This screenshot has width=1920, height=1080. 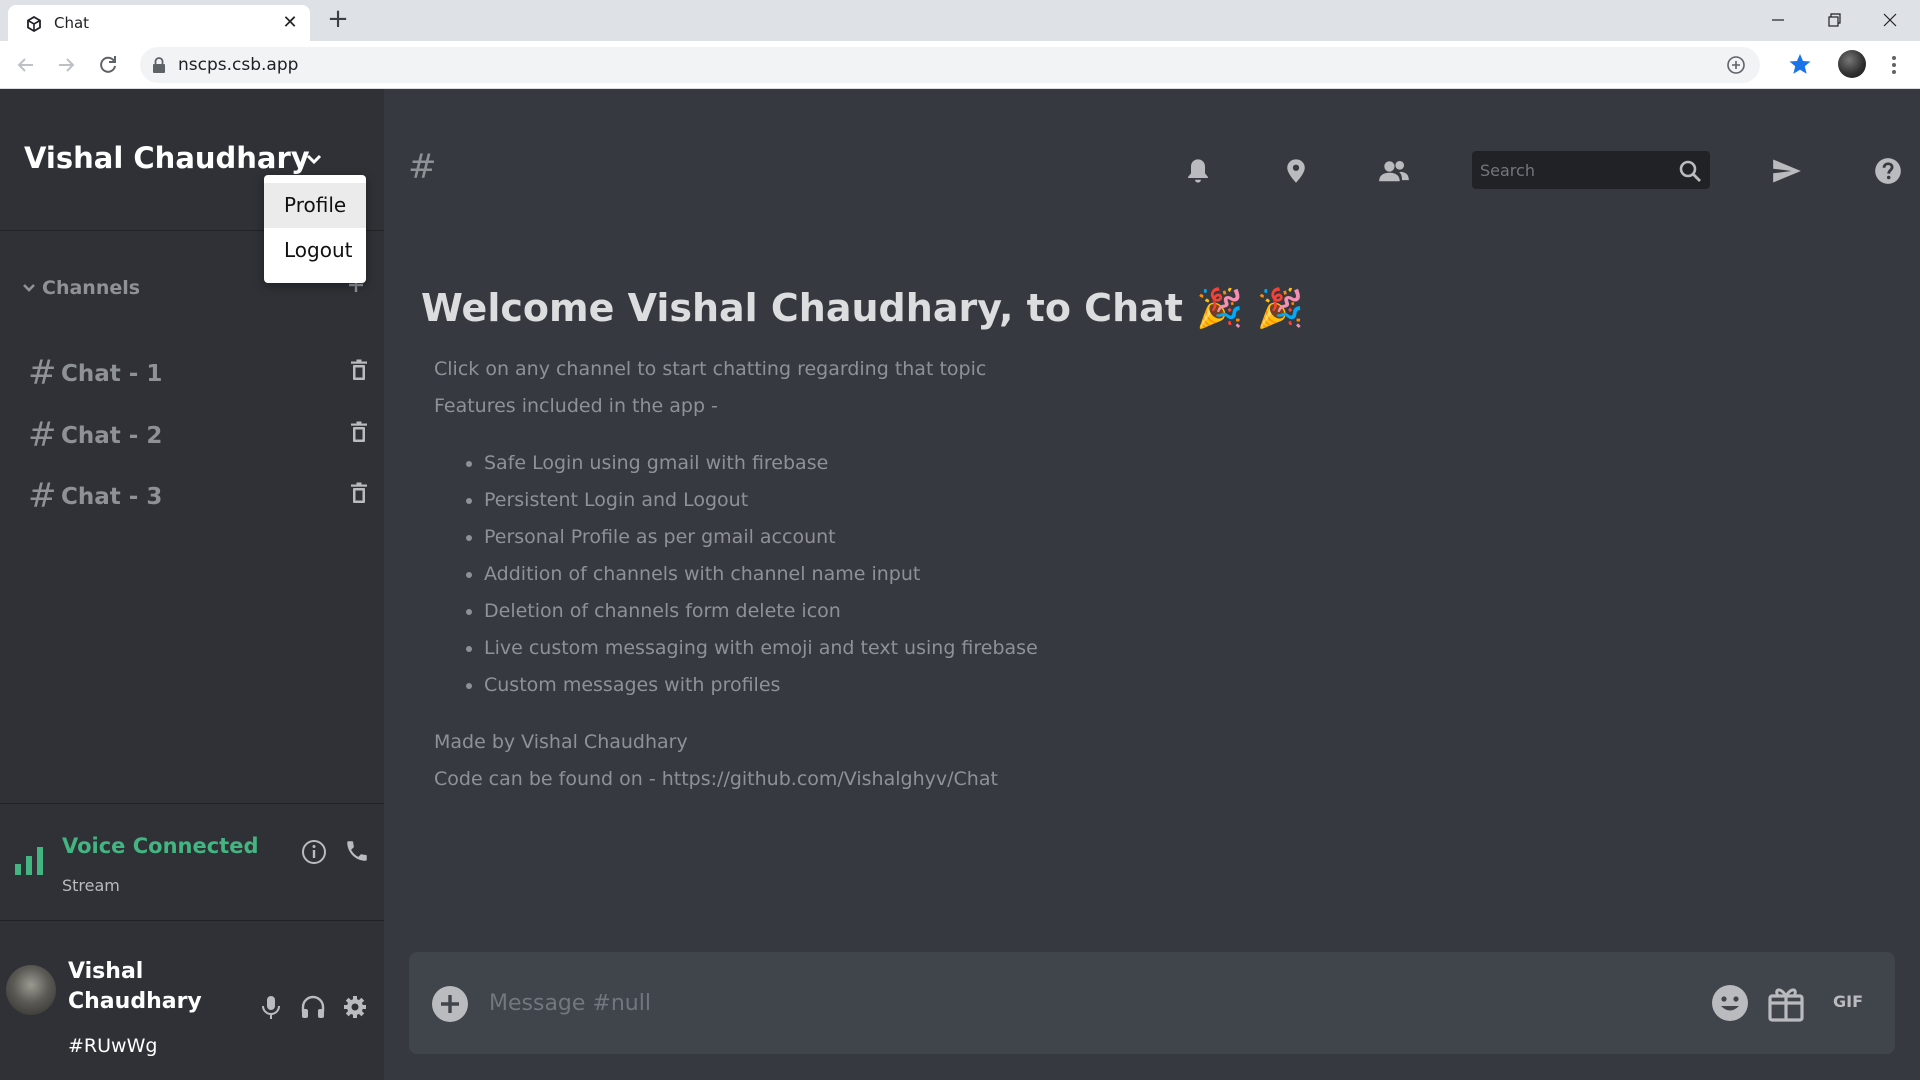 I want to click on lock-icon, so click(x=159, y=65).